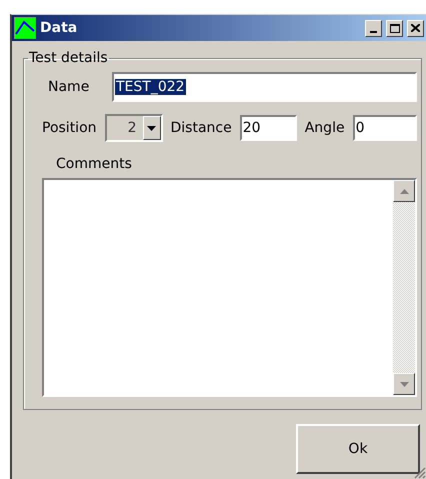 This screenshot has width=426, height=479. I want to click on caret-icon, so click(151, 128).